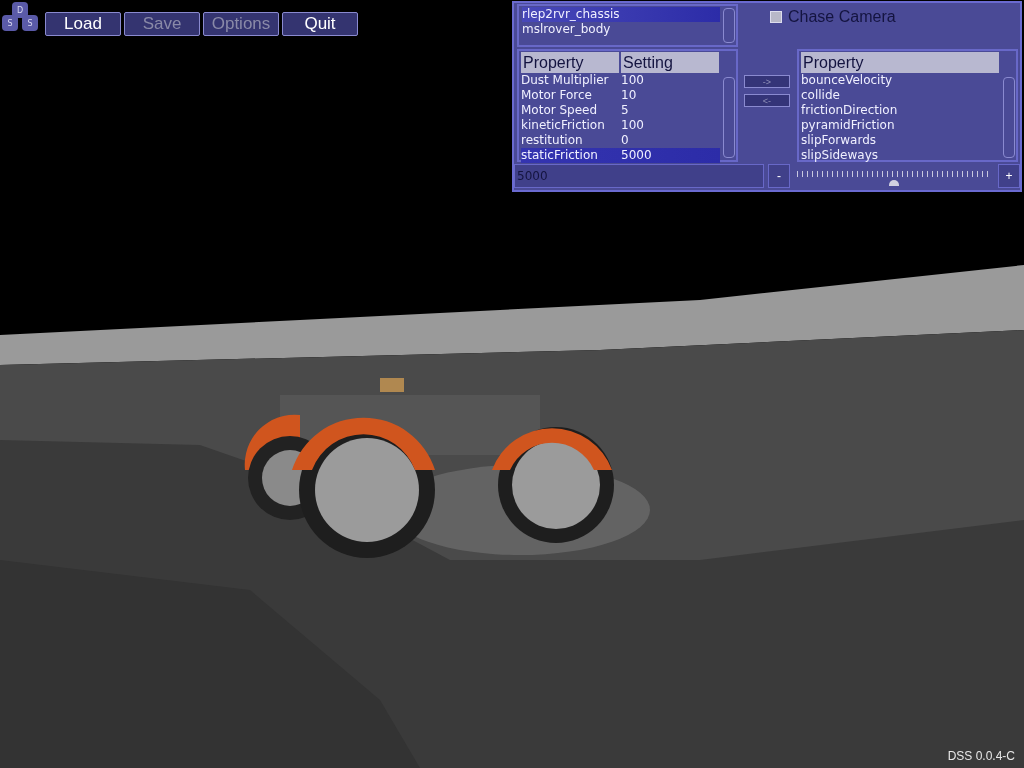  I want to click on property-value: 0, so click(625, 140).